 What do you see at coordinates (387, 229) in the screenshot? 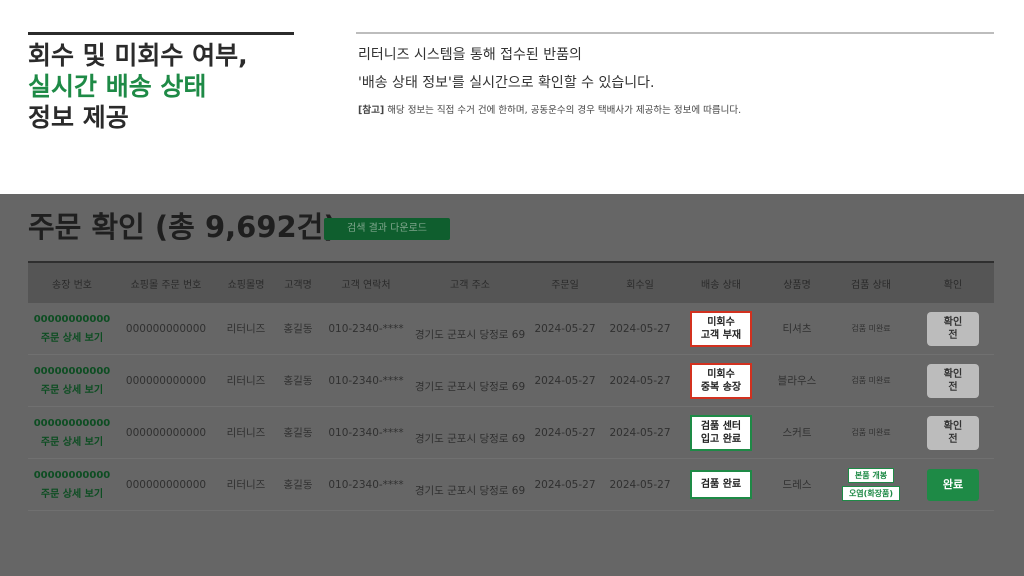
I see `download-results-button: 검색 결과 다운로드` at bounding box center [387, 229].